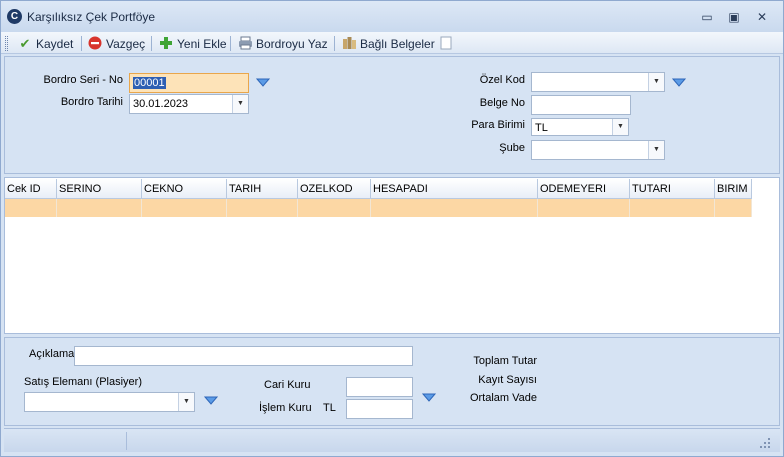 The width and height of the screenshot is (784, 457). What do you see at coordinates (292, 43) in the screenshot?
I see `print-button-label: Bordroyu Yaz` at bounding box center [292, 43].